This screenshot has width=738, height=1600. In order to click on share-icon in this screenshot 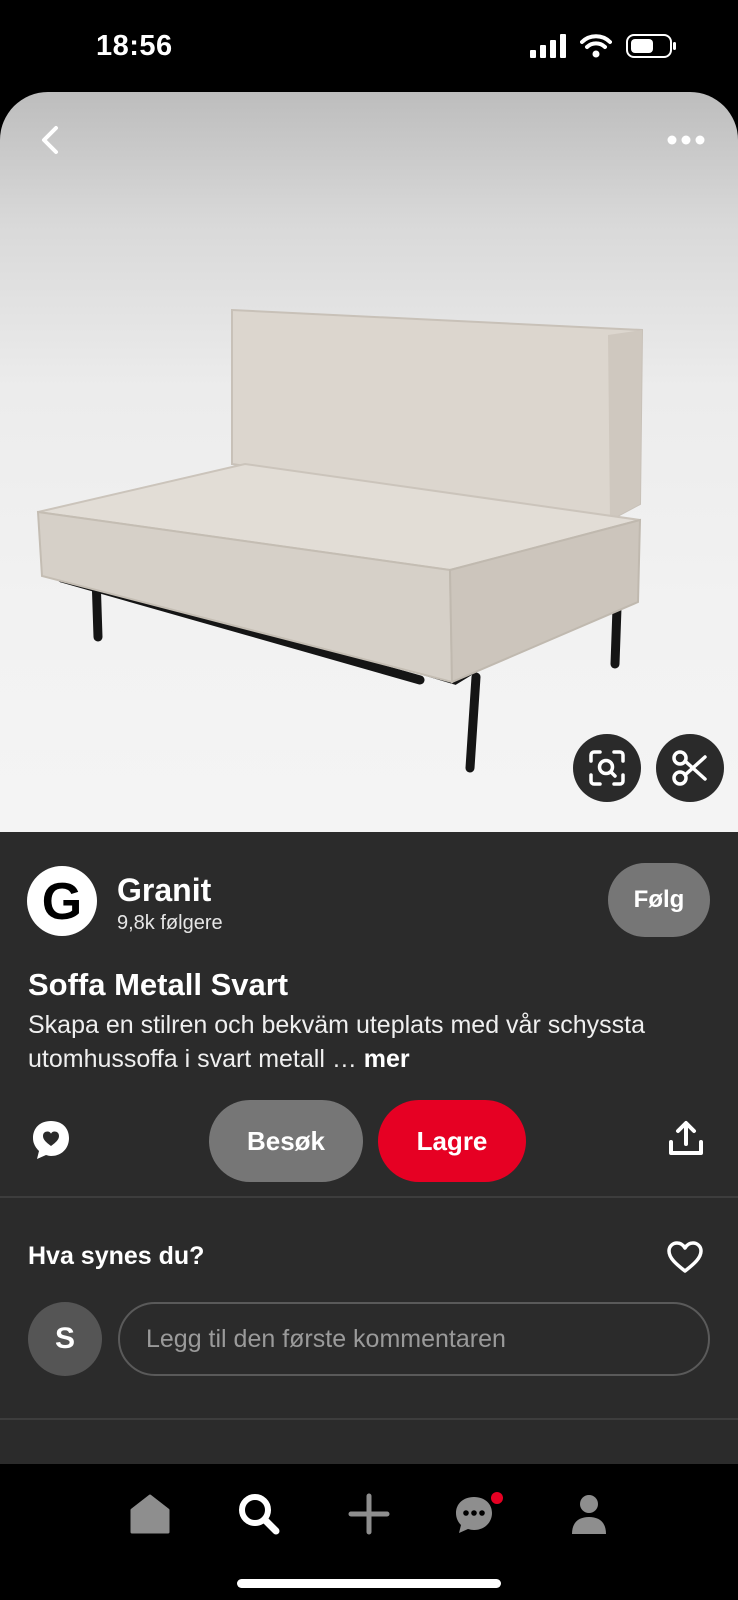, I will do `click(686, 1138)`.